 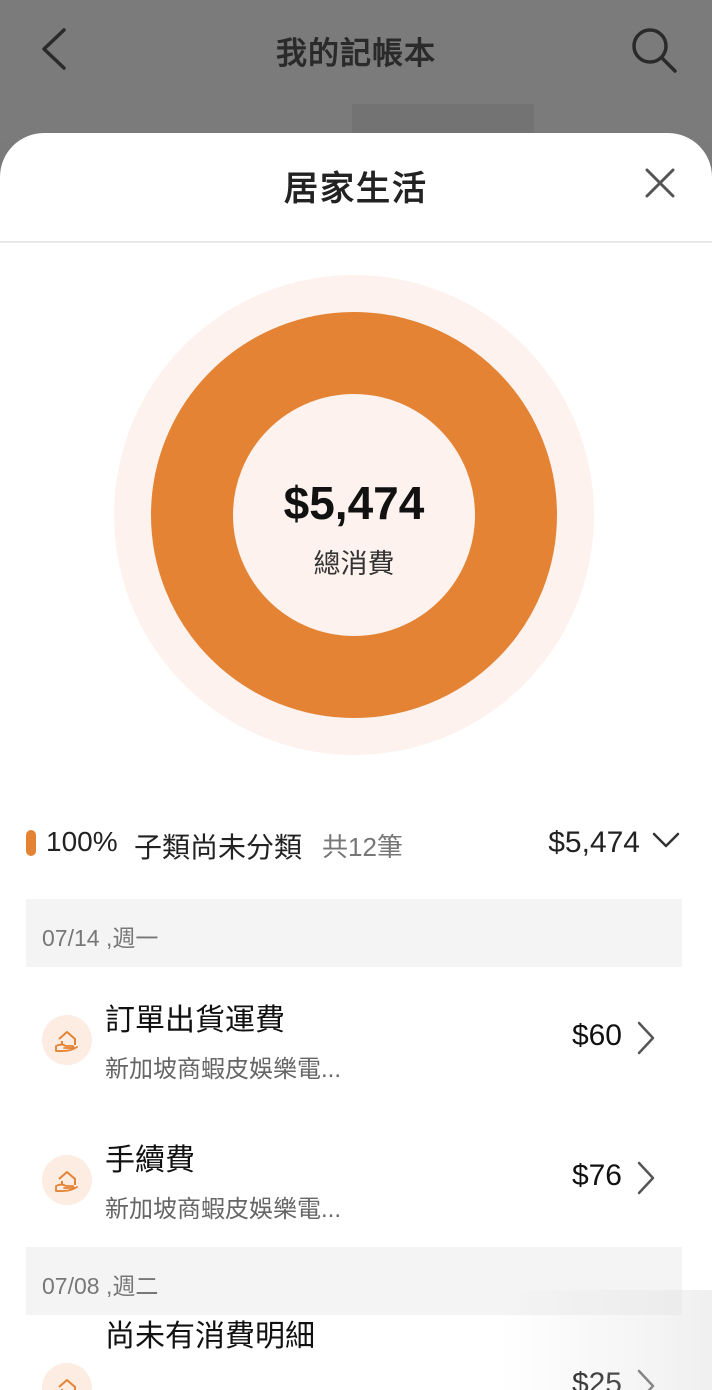 What do you see at coordinates (596, 1378) in the screenshot?
I see `transaction-amount: $25` at bounding box center [596, 1378].